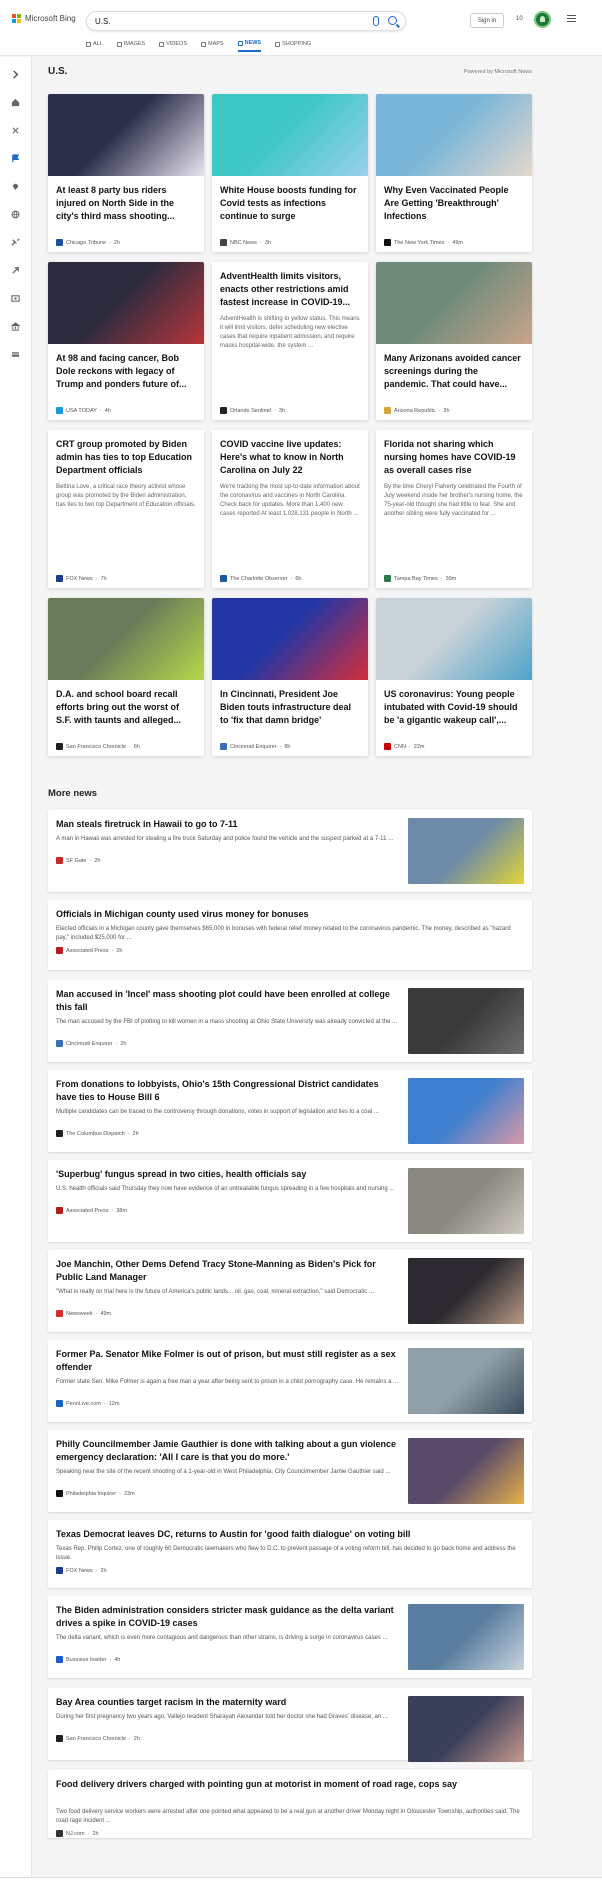  What do you see at coordinates (245, 242) in the screenshot?
I see `news-card-source: NBC News · 3h` at bounding box center [245, 242].